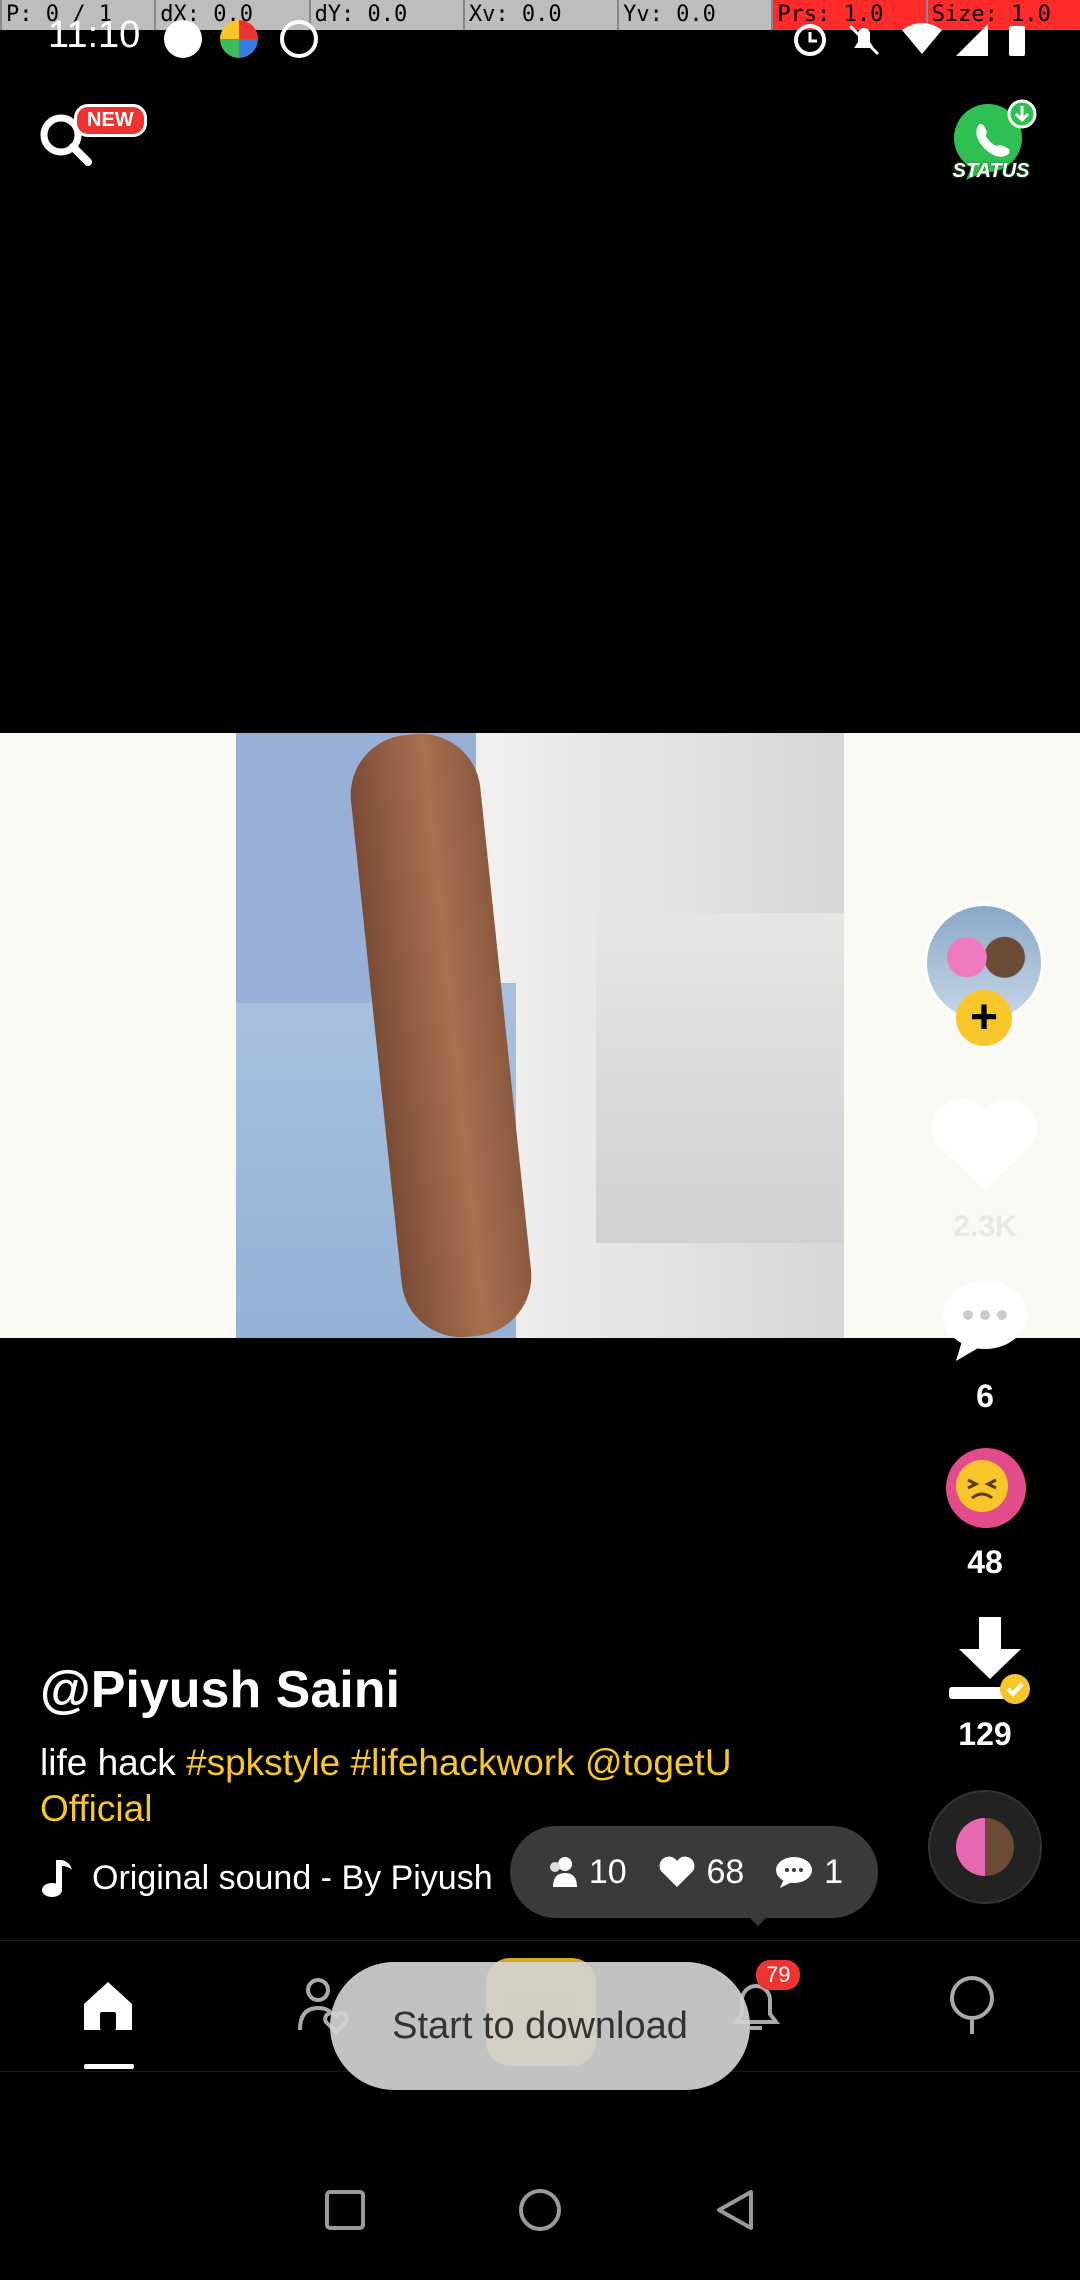 The height and width of the screenshot is (2280, 1080). I want to click on music-note-icon, so click(57, 1878).